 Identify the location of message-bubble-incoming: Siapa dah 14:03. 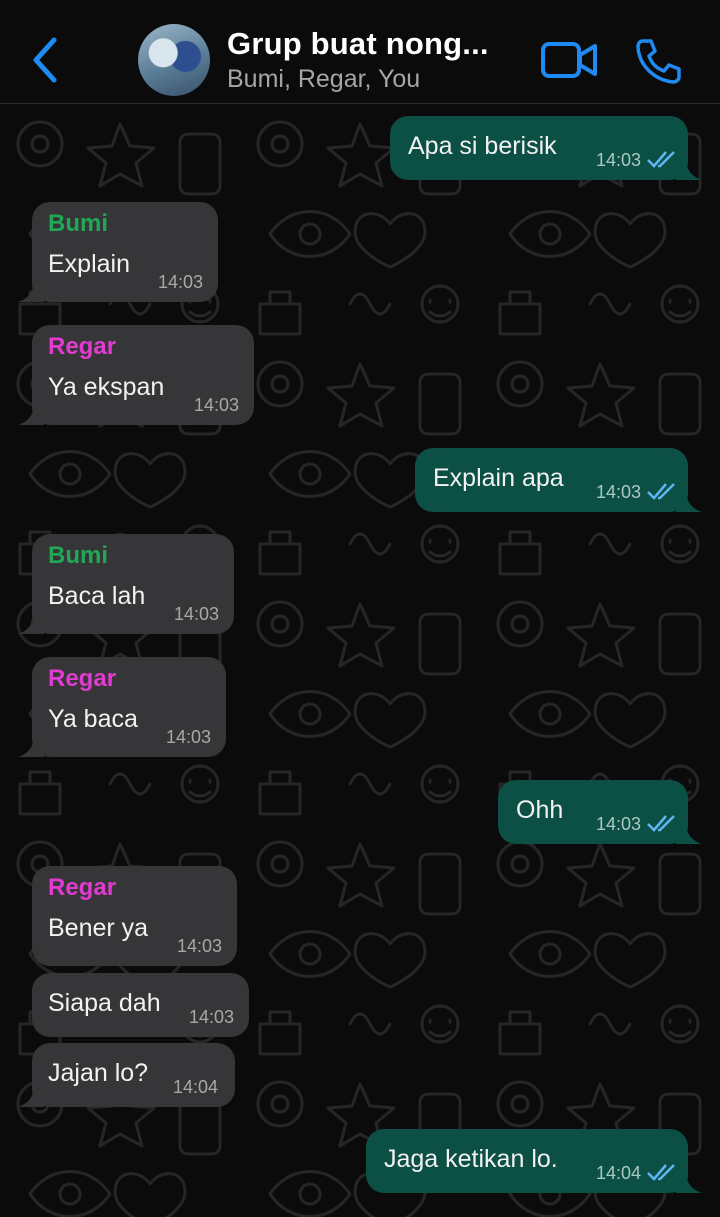
(140, 1005).